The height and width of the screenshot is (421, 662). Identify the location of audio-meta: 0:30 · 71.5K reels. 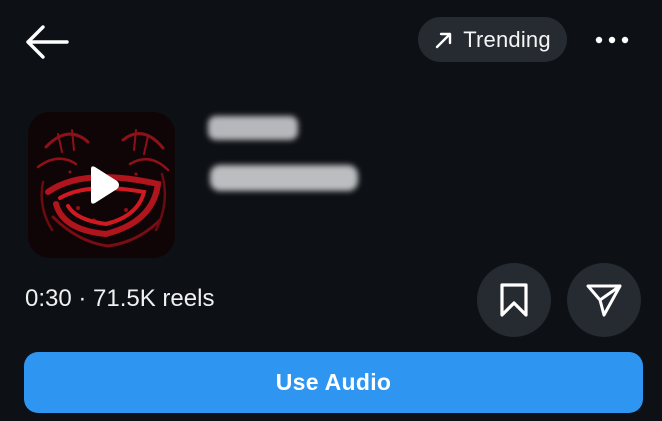
(120, 298).